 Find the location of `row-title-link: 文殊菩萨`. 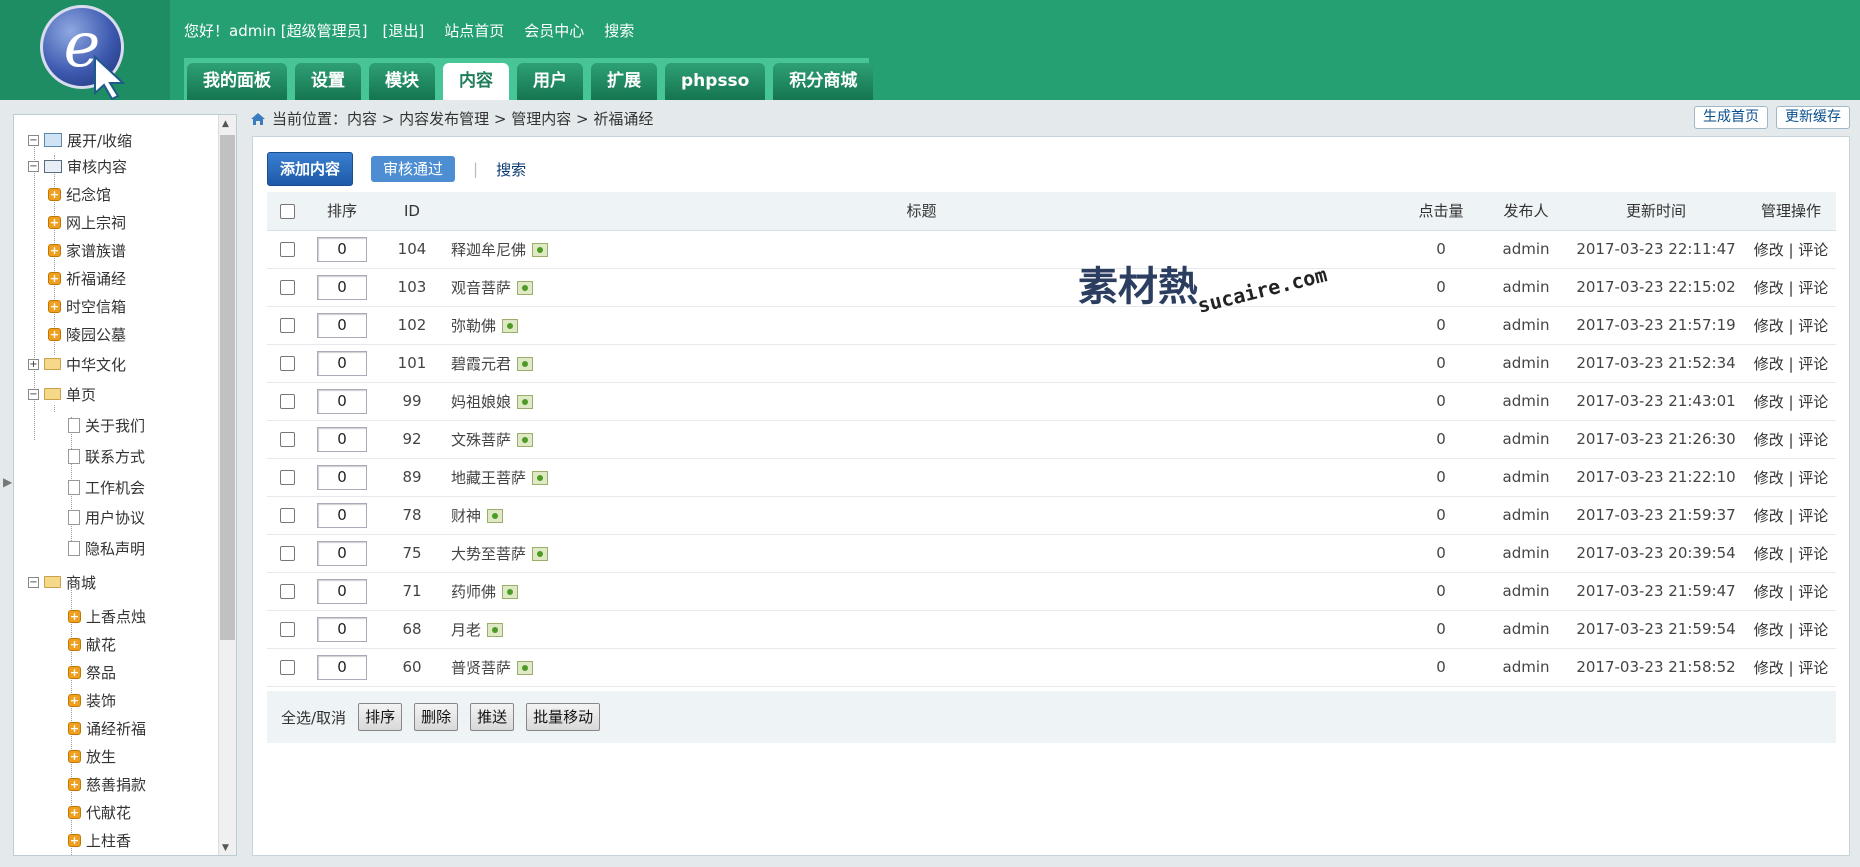

row-title-link: 文殊菩萨 is located at coordinates (481, 440).